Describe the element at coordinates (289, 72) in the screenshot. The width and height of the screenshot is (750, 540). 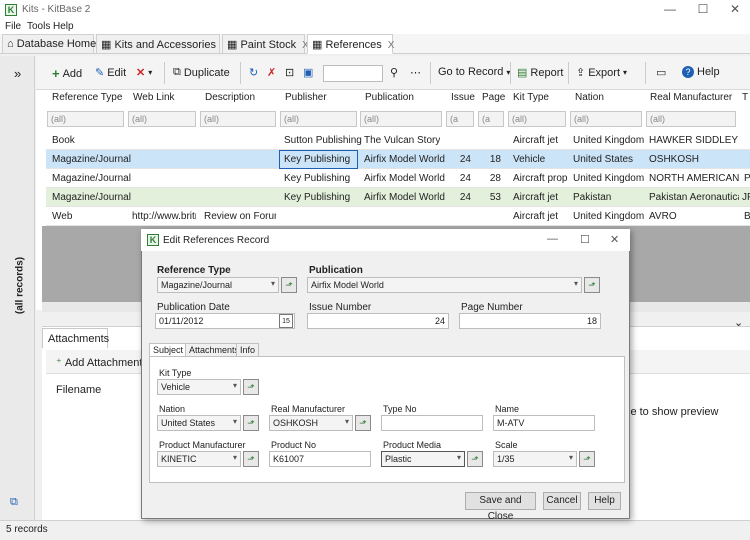
I see `column-button: ⊡` at that location.